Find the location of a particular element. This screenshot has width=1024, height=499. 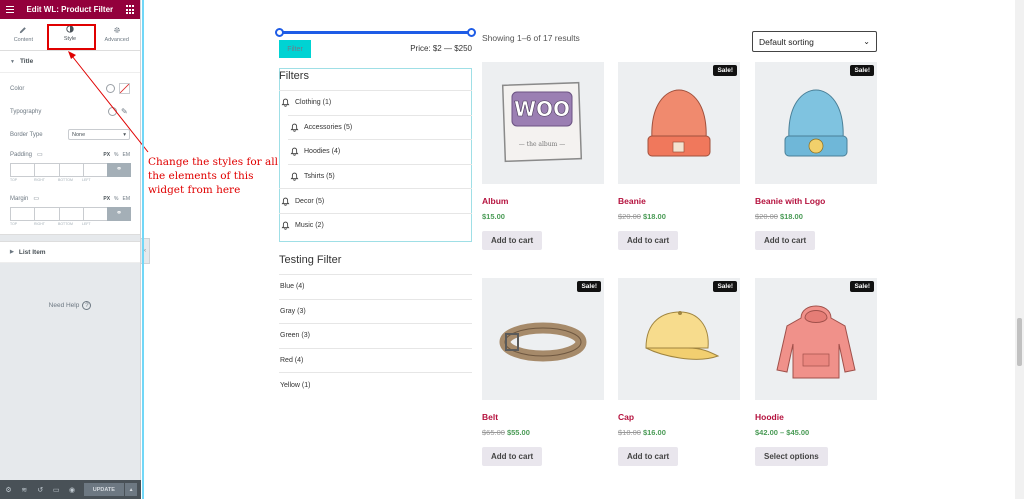

product-name: Beanie with Logo is located at coordinates (816, 201).